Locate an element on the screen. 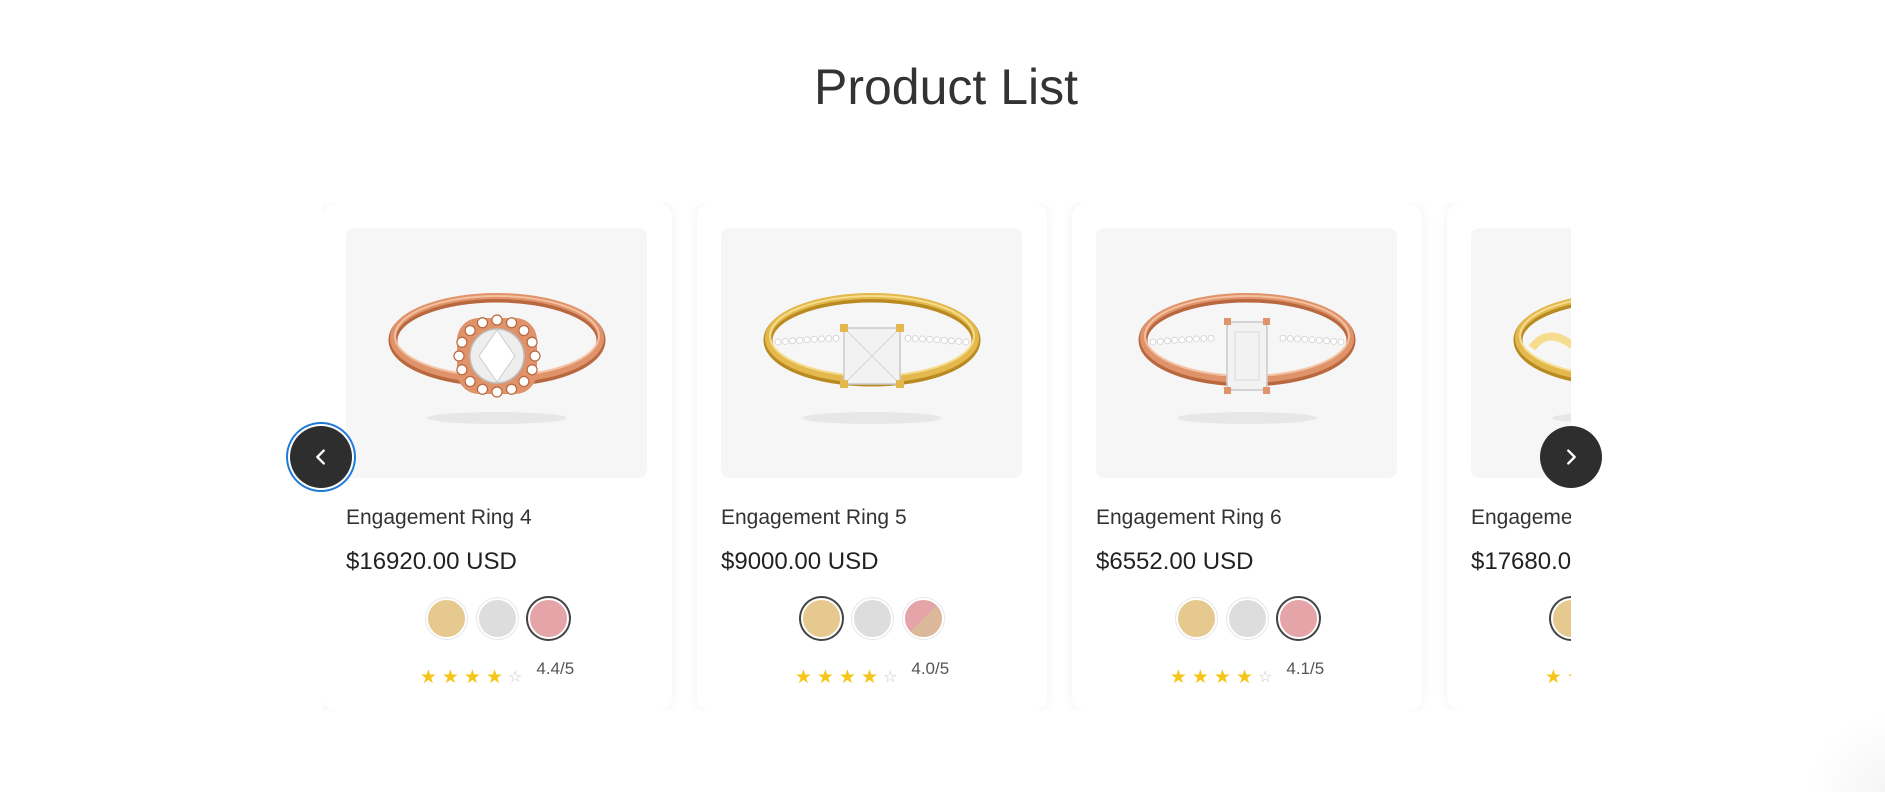 Image resolution: width=1885 pixels, height=792 pixels. product-price: $16920.00 USD is located at coordinates (431, 561).